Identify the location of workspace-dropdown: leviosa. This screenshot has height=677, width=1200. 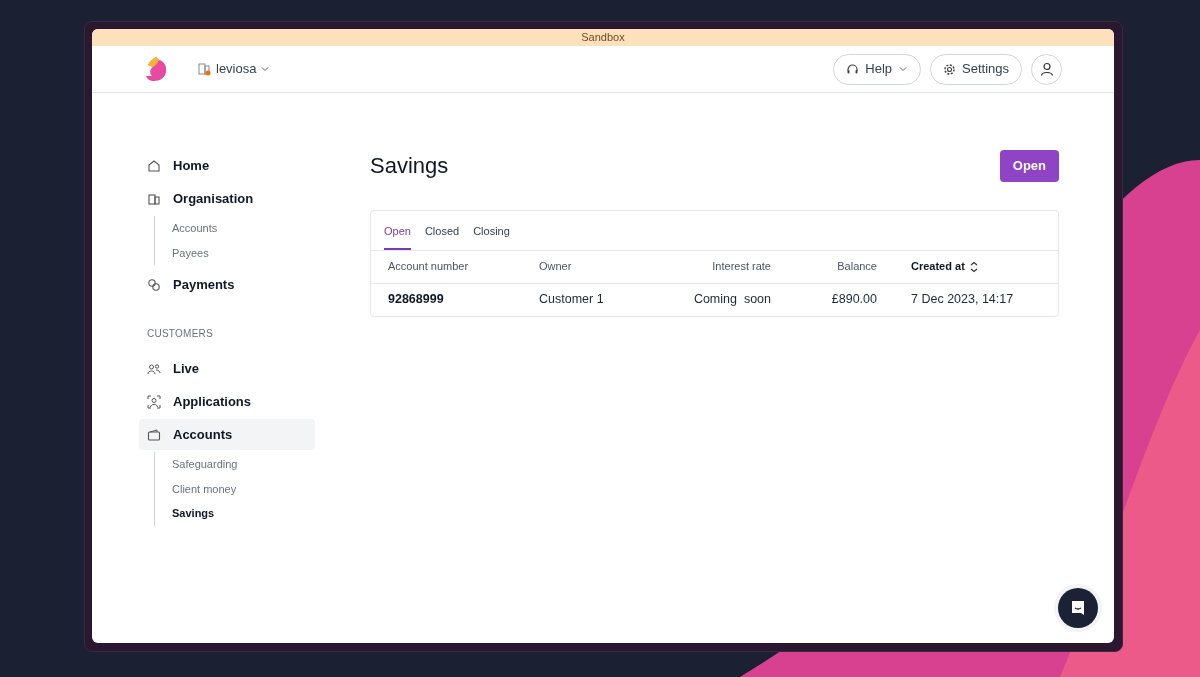
(234, 69).